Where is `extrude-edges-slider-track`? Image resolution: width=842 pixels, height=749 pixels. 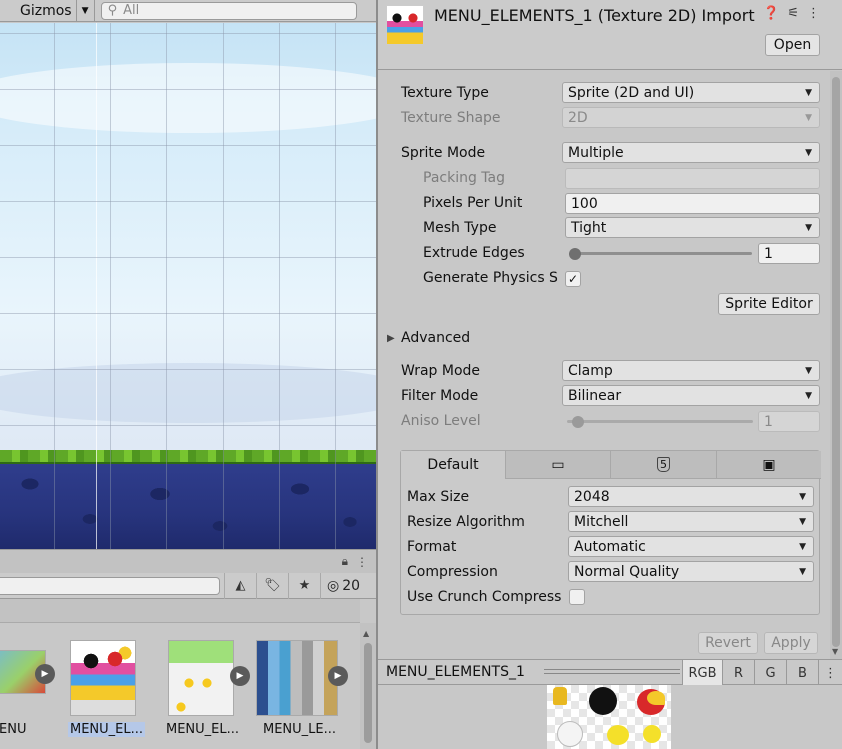
extrude-edges-slider-track is located at coordinates (661, 253).